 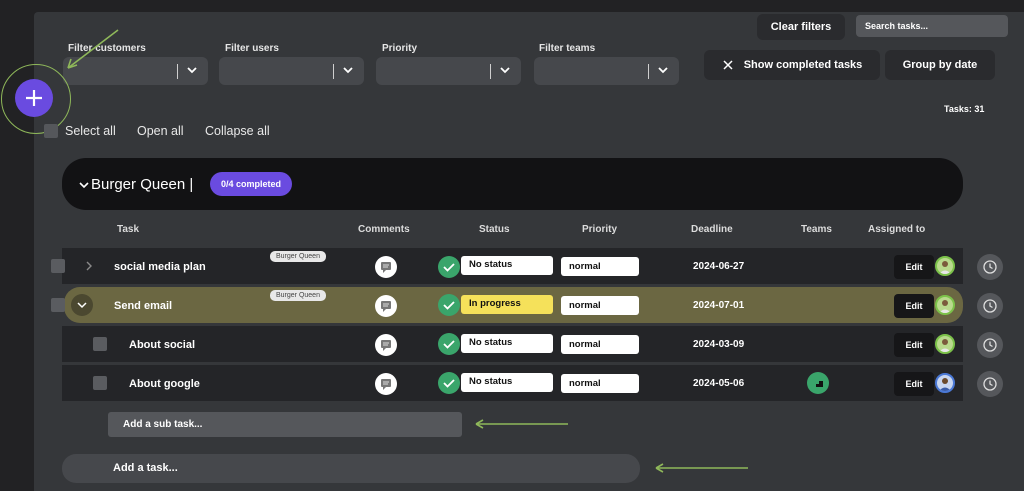 What do you see at coordinates (567, 48) in the screenshot?
I see `filter-teams-label: Filter teams` at bounding box center [567, 48].